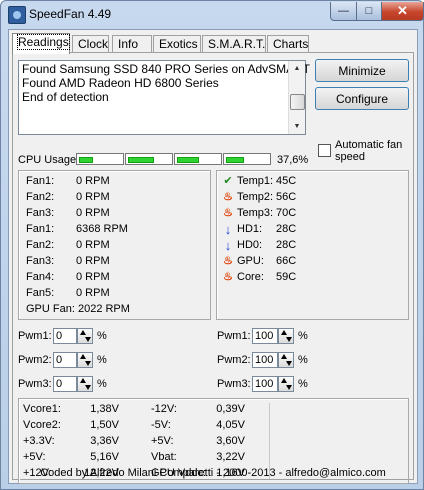 This screenshot has width=424, height=490. I want to click on close-icon: ✕, so click(402, 10).